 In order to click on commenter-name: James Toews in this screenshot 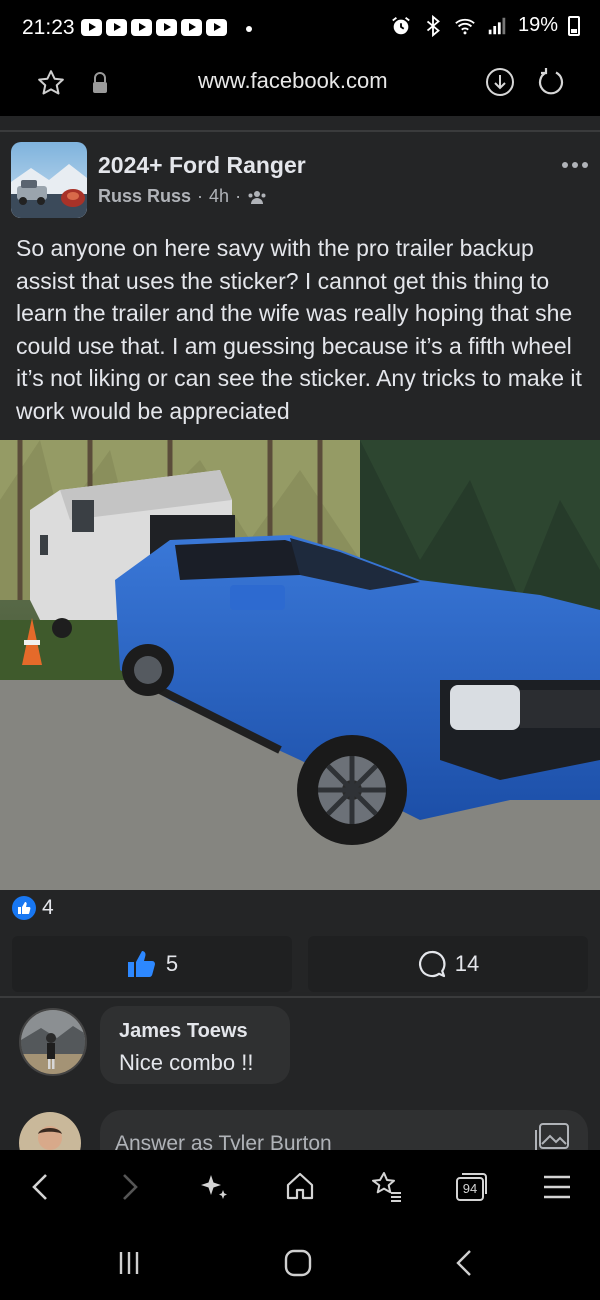, I will do `click(183, 1031)`.